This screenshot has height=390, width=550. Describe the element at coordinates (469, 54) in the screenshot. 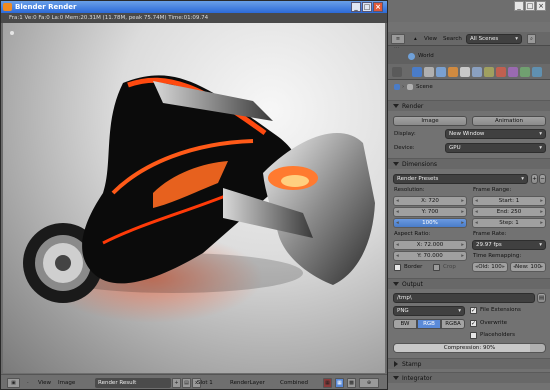

I see `outliner-tree: ⋯ World` at that location.